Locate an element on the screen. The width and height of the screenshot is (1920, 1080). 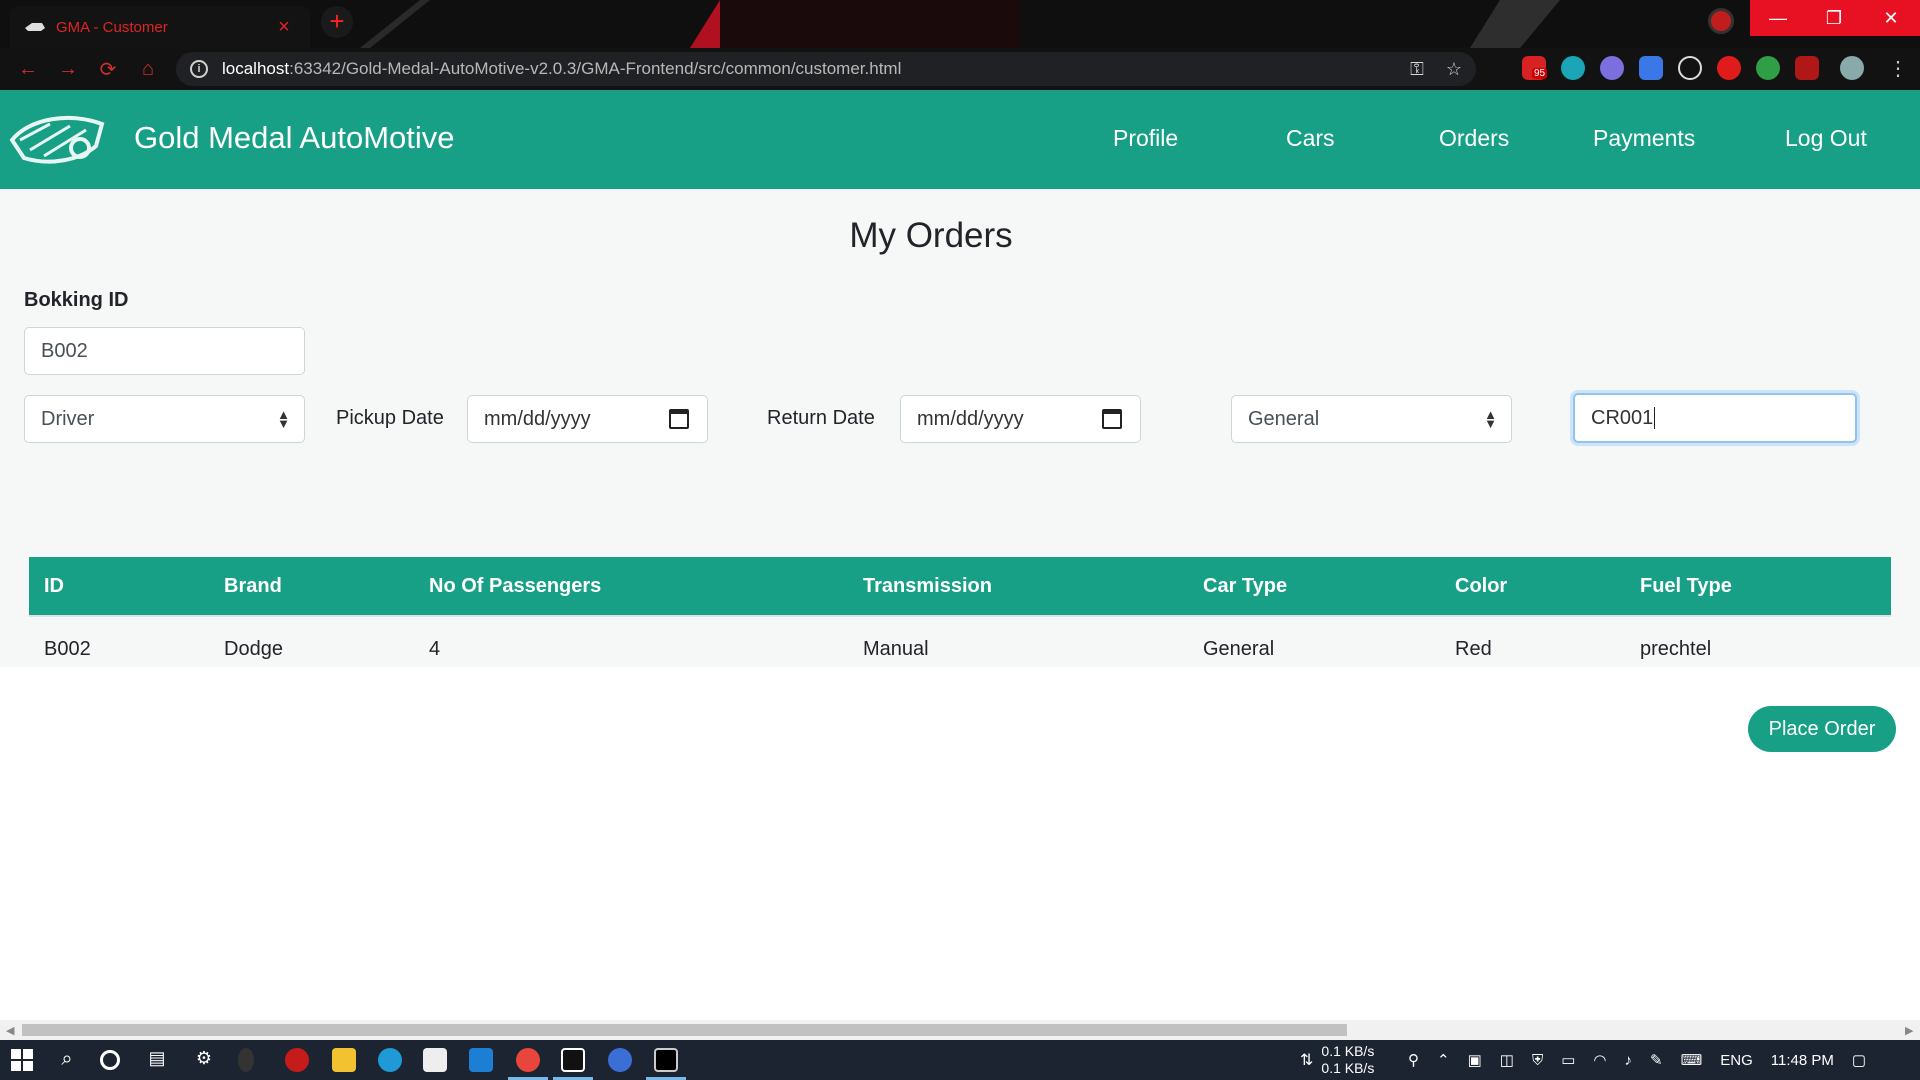
edge-browser-icon is located at coordinates (390, 1060).